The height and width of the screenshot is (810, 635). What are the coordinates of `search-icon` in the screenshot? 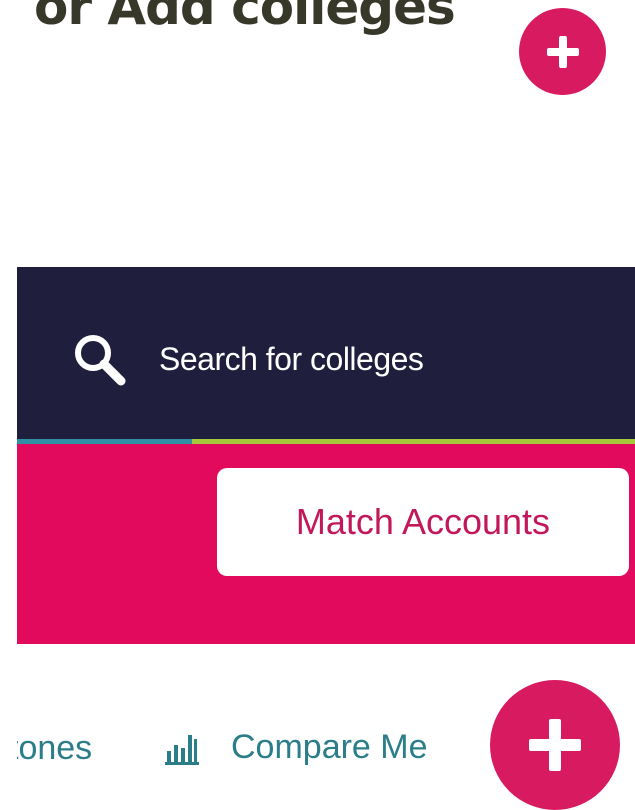 It's located at (100, 360).